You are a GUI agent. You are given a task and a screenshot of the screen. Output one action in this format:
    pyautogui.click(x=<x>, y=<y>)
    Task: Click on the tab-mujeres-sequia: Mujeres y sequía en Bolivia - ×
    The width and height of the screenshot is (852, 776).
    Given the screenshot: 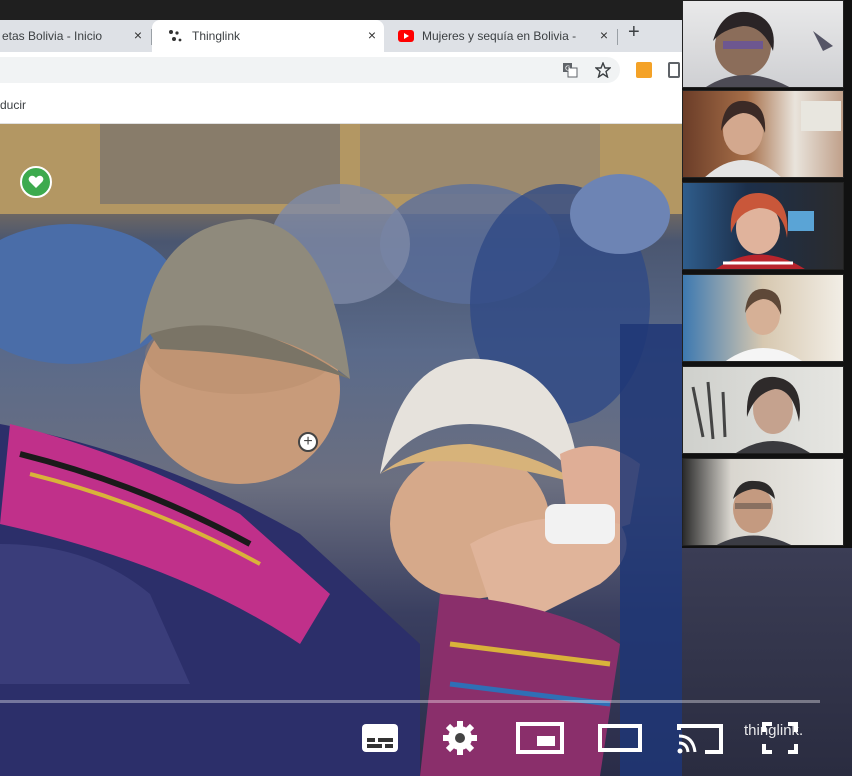 What is the action you would take?
    pyautogui.click(x=501, y=36)
    